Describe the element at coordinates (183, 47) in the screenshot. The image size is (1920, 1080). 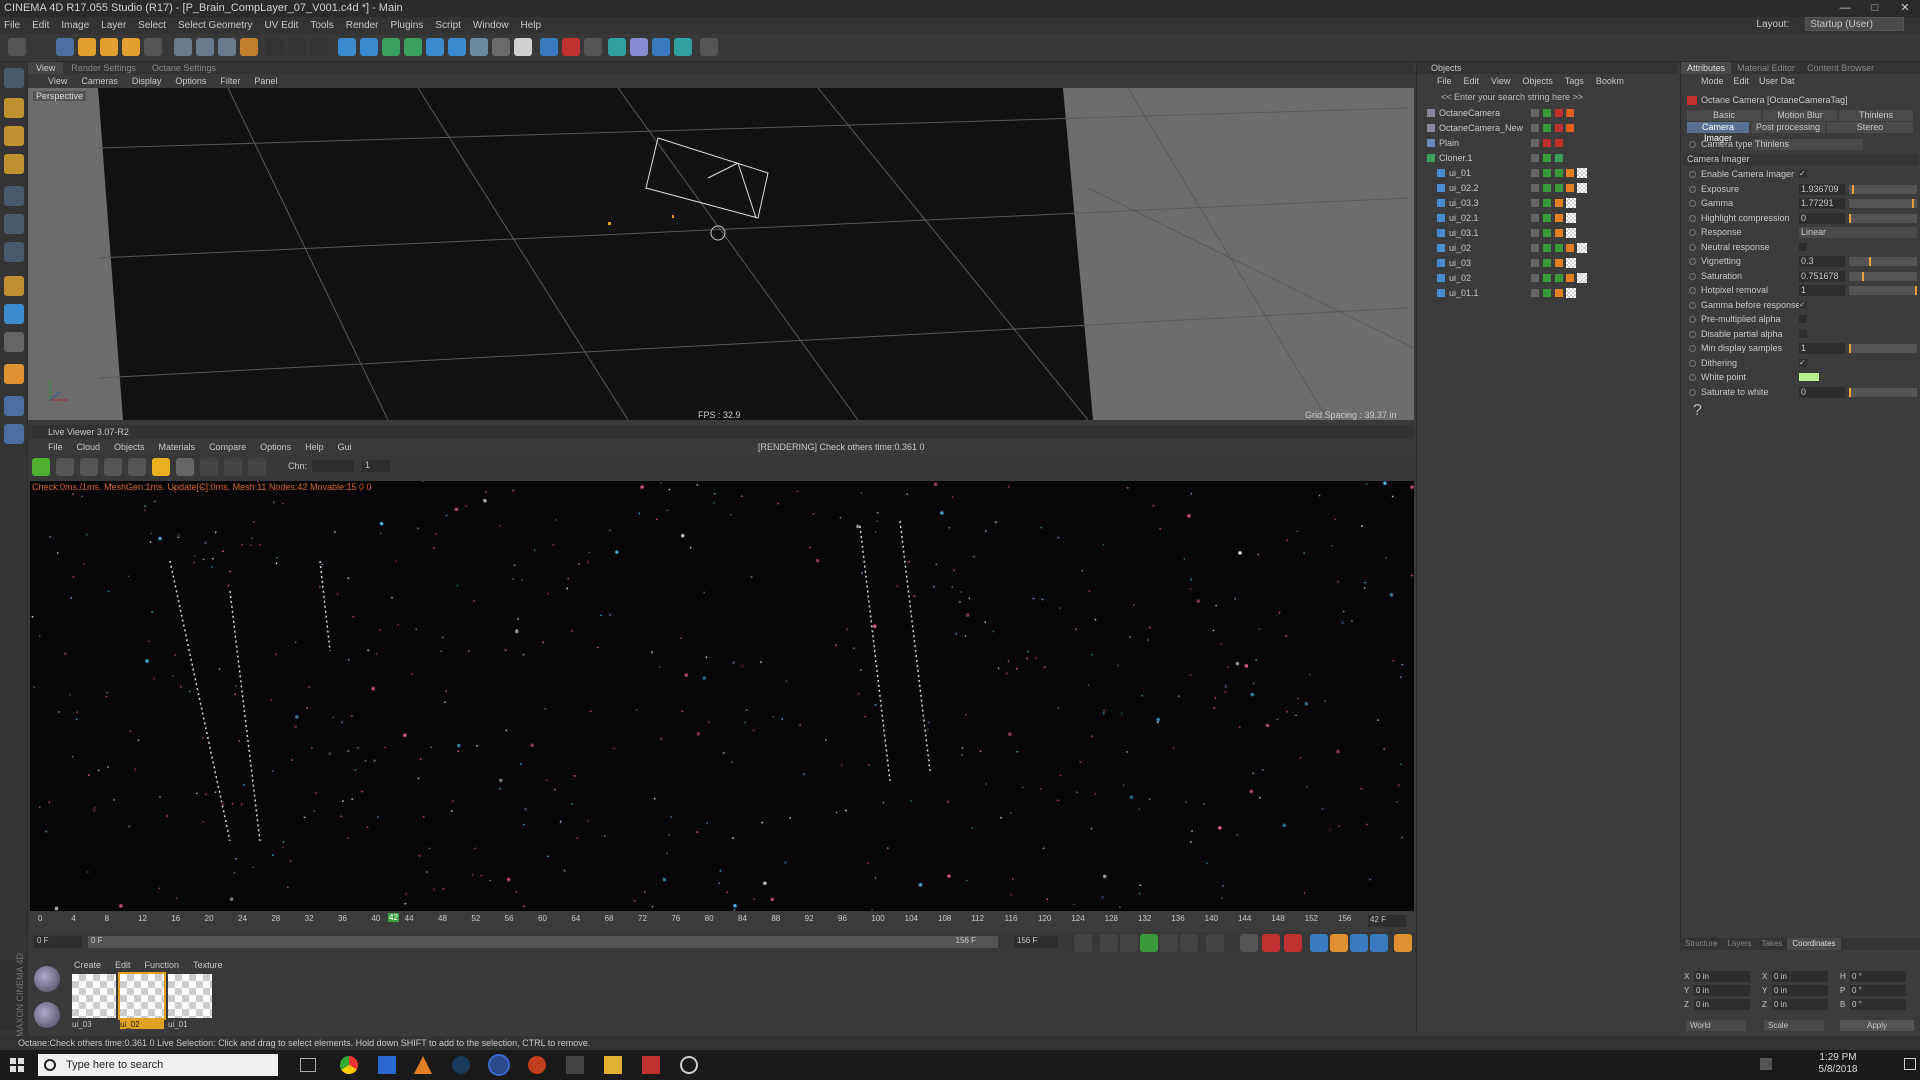
I see `x-axis-icon` at that location.